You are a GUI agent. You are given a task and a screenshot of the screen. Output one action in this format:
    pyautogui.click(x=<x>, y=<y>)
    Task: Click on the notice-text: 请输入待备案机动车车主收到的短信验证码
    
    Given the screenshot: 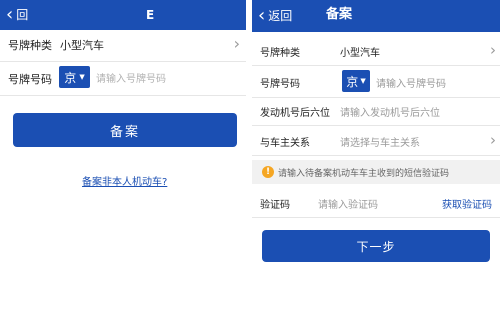 What is the action you would take?
    pyautogui.click(x=364, y=174)
    